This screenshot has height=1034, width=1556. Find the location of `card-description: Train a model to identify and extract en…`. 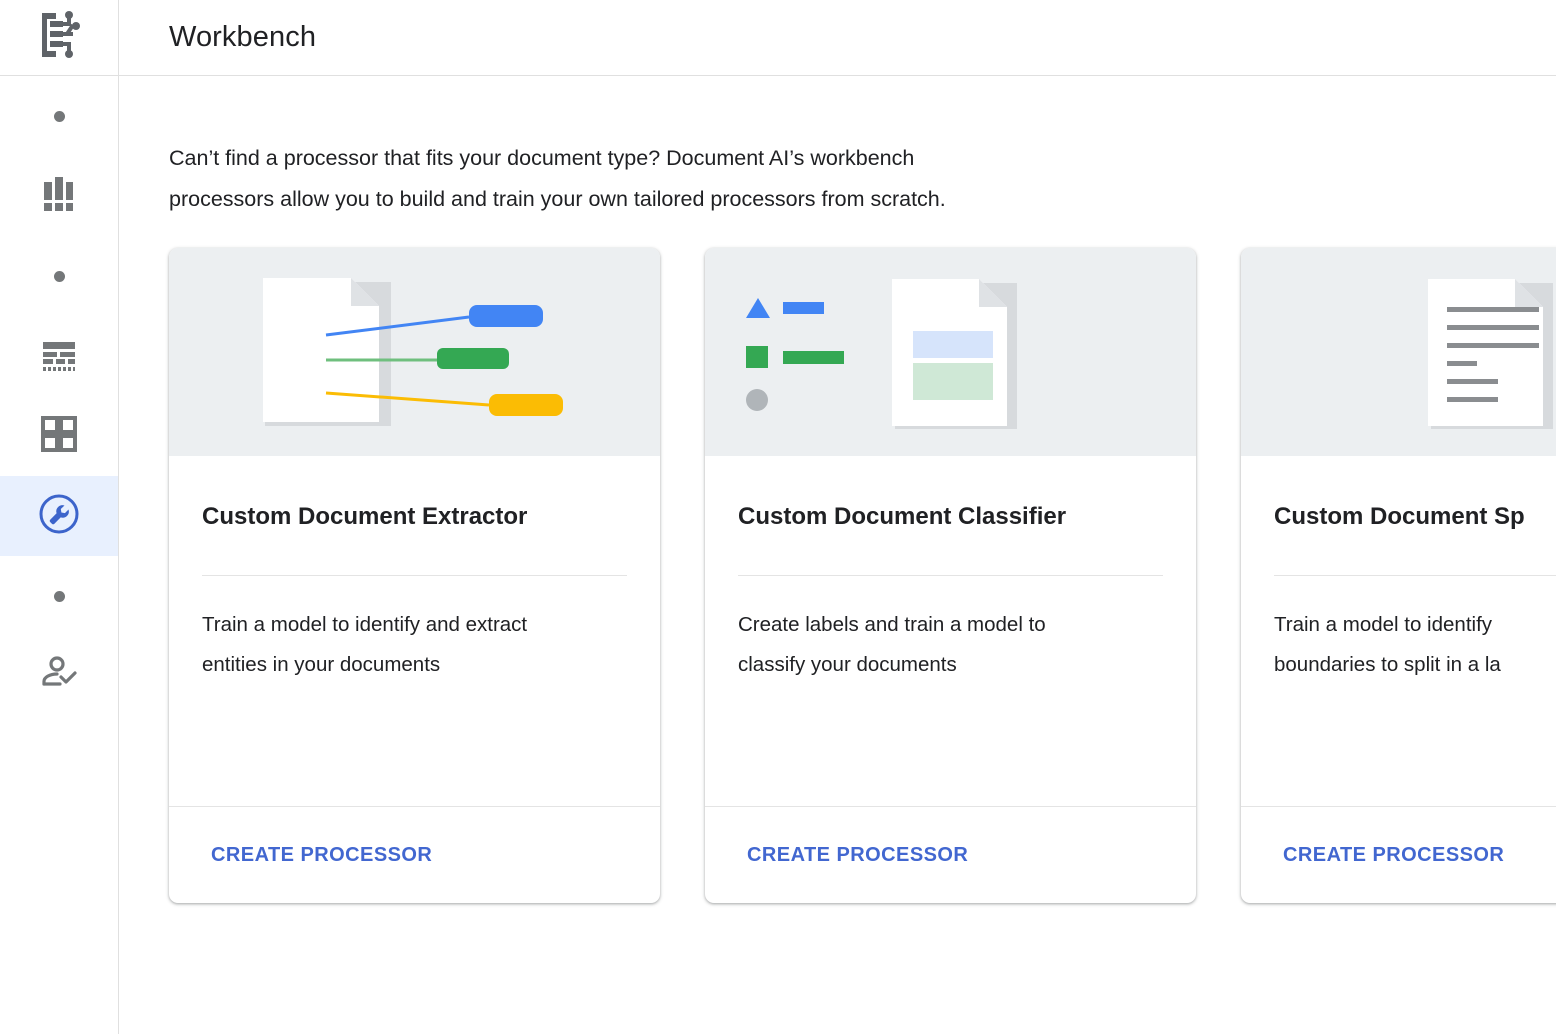

card-description: Train a model to identify and extract en… is located at coordinates (414, 645).